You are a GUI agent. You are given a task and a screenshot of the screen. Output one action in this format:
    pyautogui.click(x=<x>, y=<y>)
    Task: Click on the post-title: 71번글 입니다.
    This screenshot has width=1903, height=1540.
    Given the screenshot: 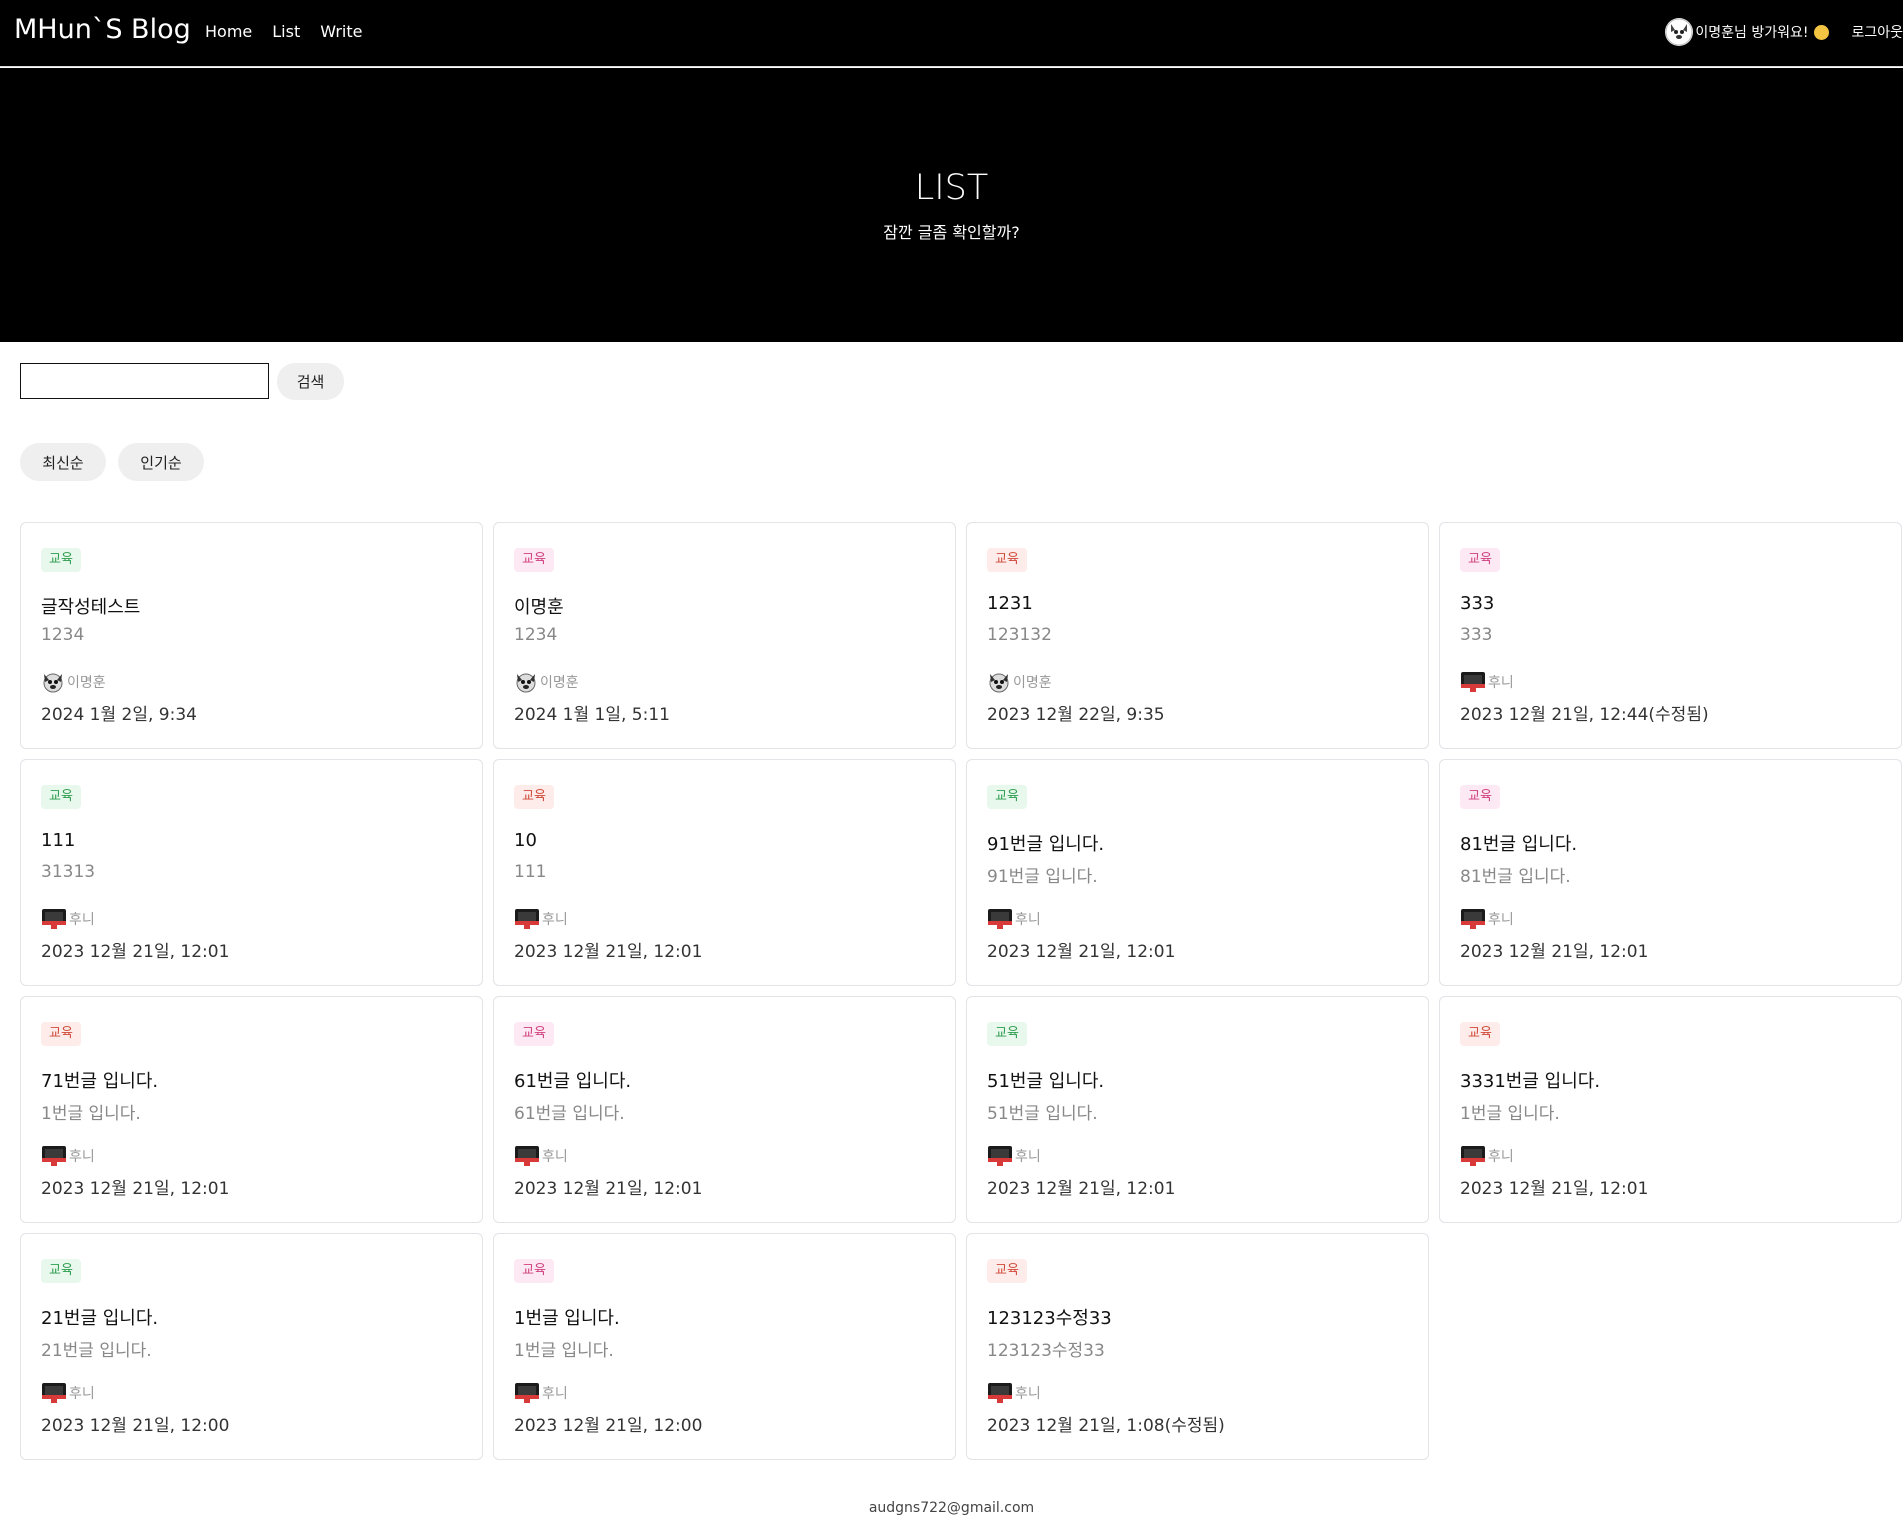 What is the action you would take?
    pyautogui.click(x=100, y=1081)
    